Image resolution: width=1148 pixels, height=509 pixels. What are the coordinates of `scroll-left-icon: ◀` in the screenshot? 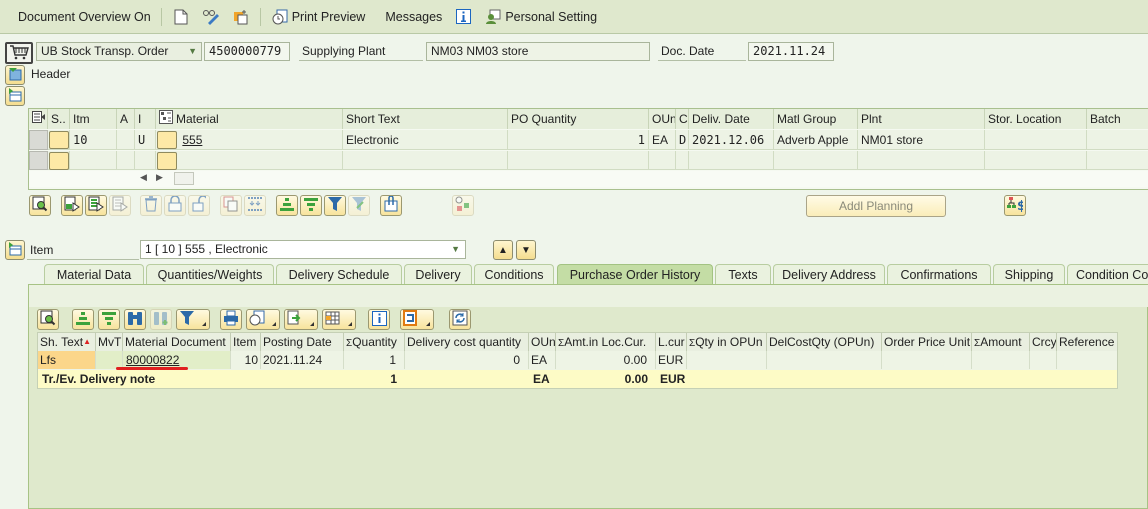 It's located at (143, 177).